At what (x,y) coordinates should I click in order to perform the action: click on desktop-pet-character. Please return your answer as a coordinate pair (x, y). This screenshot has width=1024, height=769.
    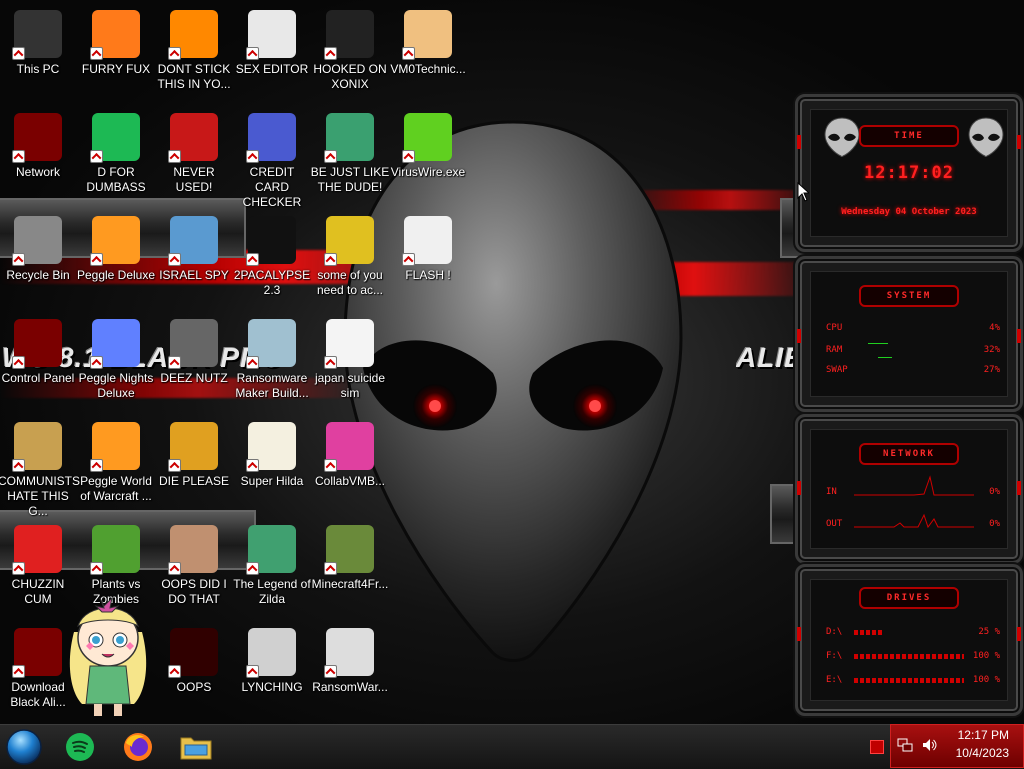
    Looking at the image, I should click on (108, 656).